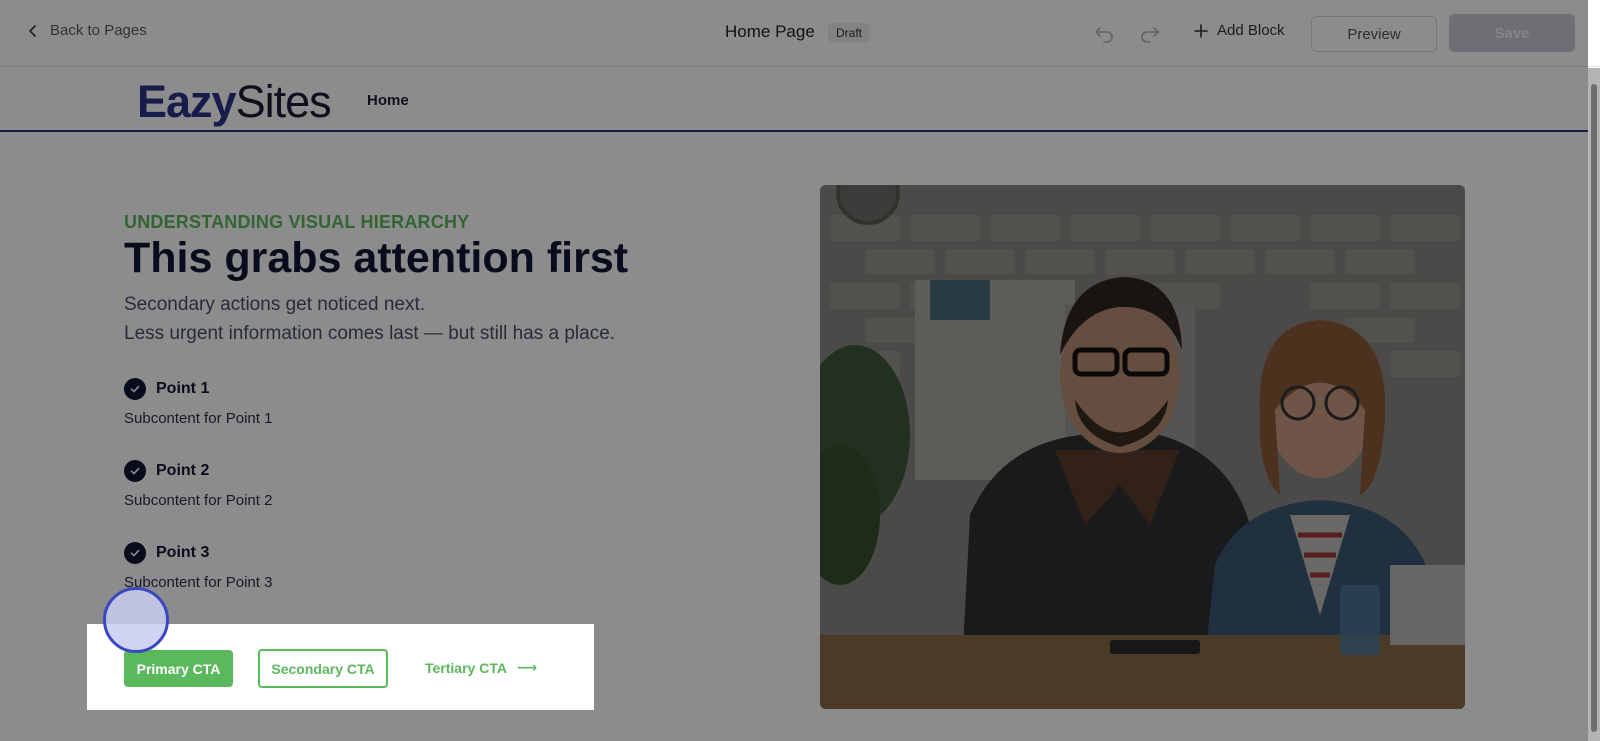 The width and height of the screenshot is (1600, 741). Describe the element at coordinates (1594, 408) in the screenshot. I see `scrollbar-thumb` at that location.